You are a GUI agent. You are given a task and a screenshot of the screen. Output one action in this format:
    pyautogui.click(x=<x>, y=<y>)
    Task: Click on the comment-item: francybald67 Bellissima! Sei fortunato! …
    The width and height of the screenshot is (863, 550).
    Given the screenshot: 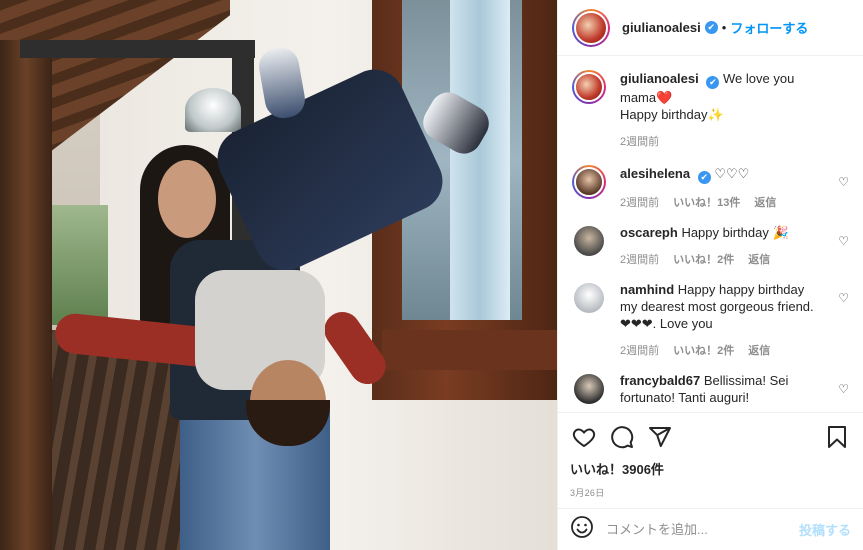 What is the action you would take?
    pyautogui.click(x=710, y=389)
    